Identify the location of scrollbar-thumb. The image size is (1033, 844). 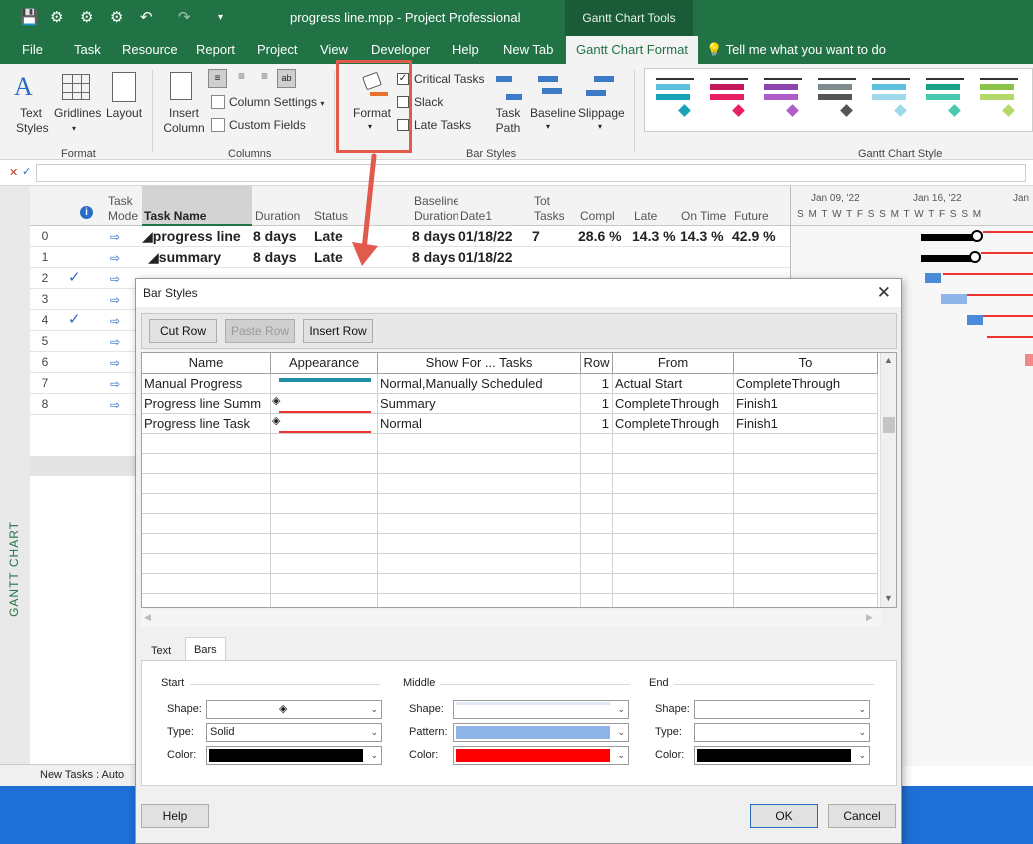
(889, 425).